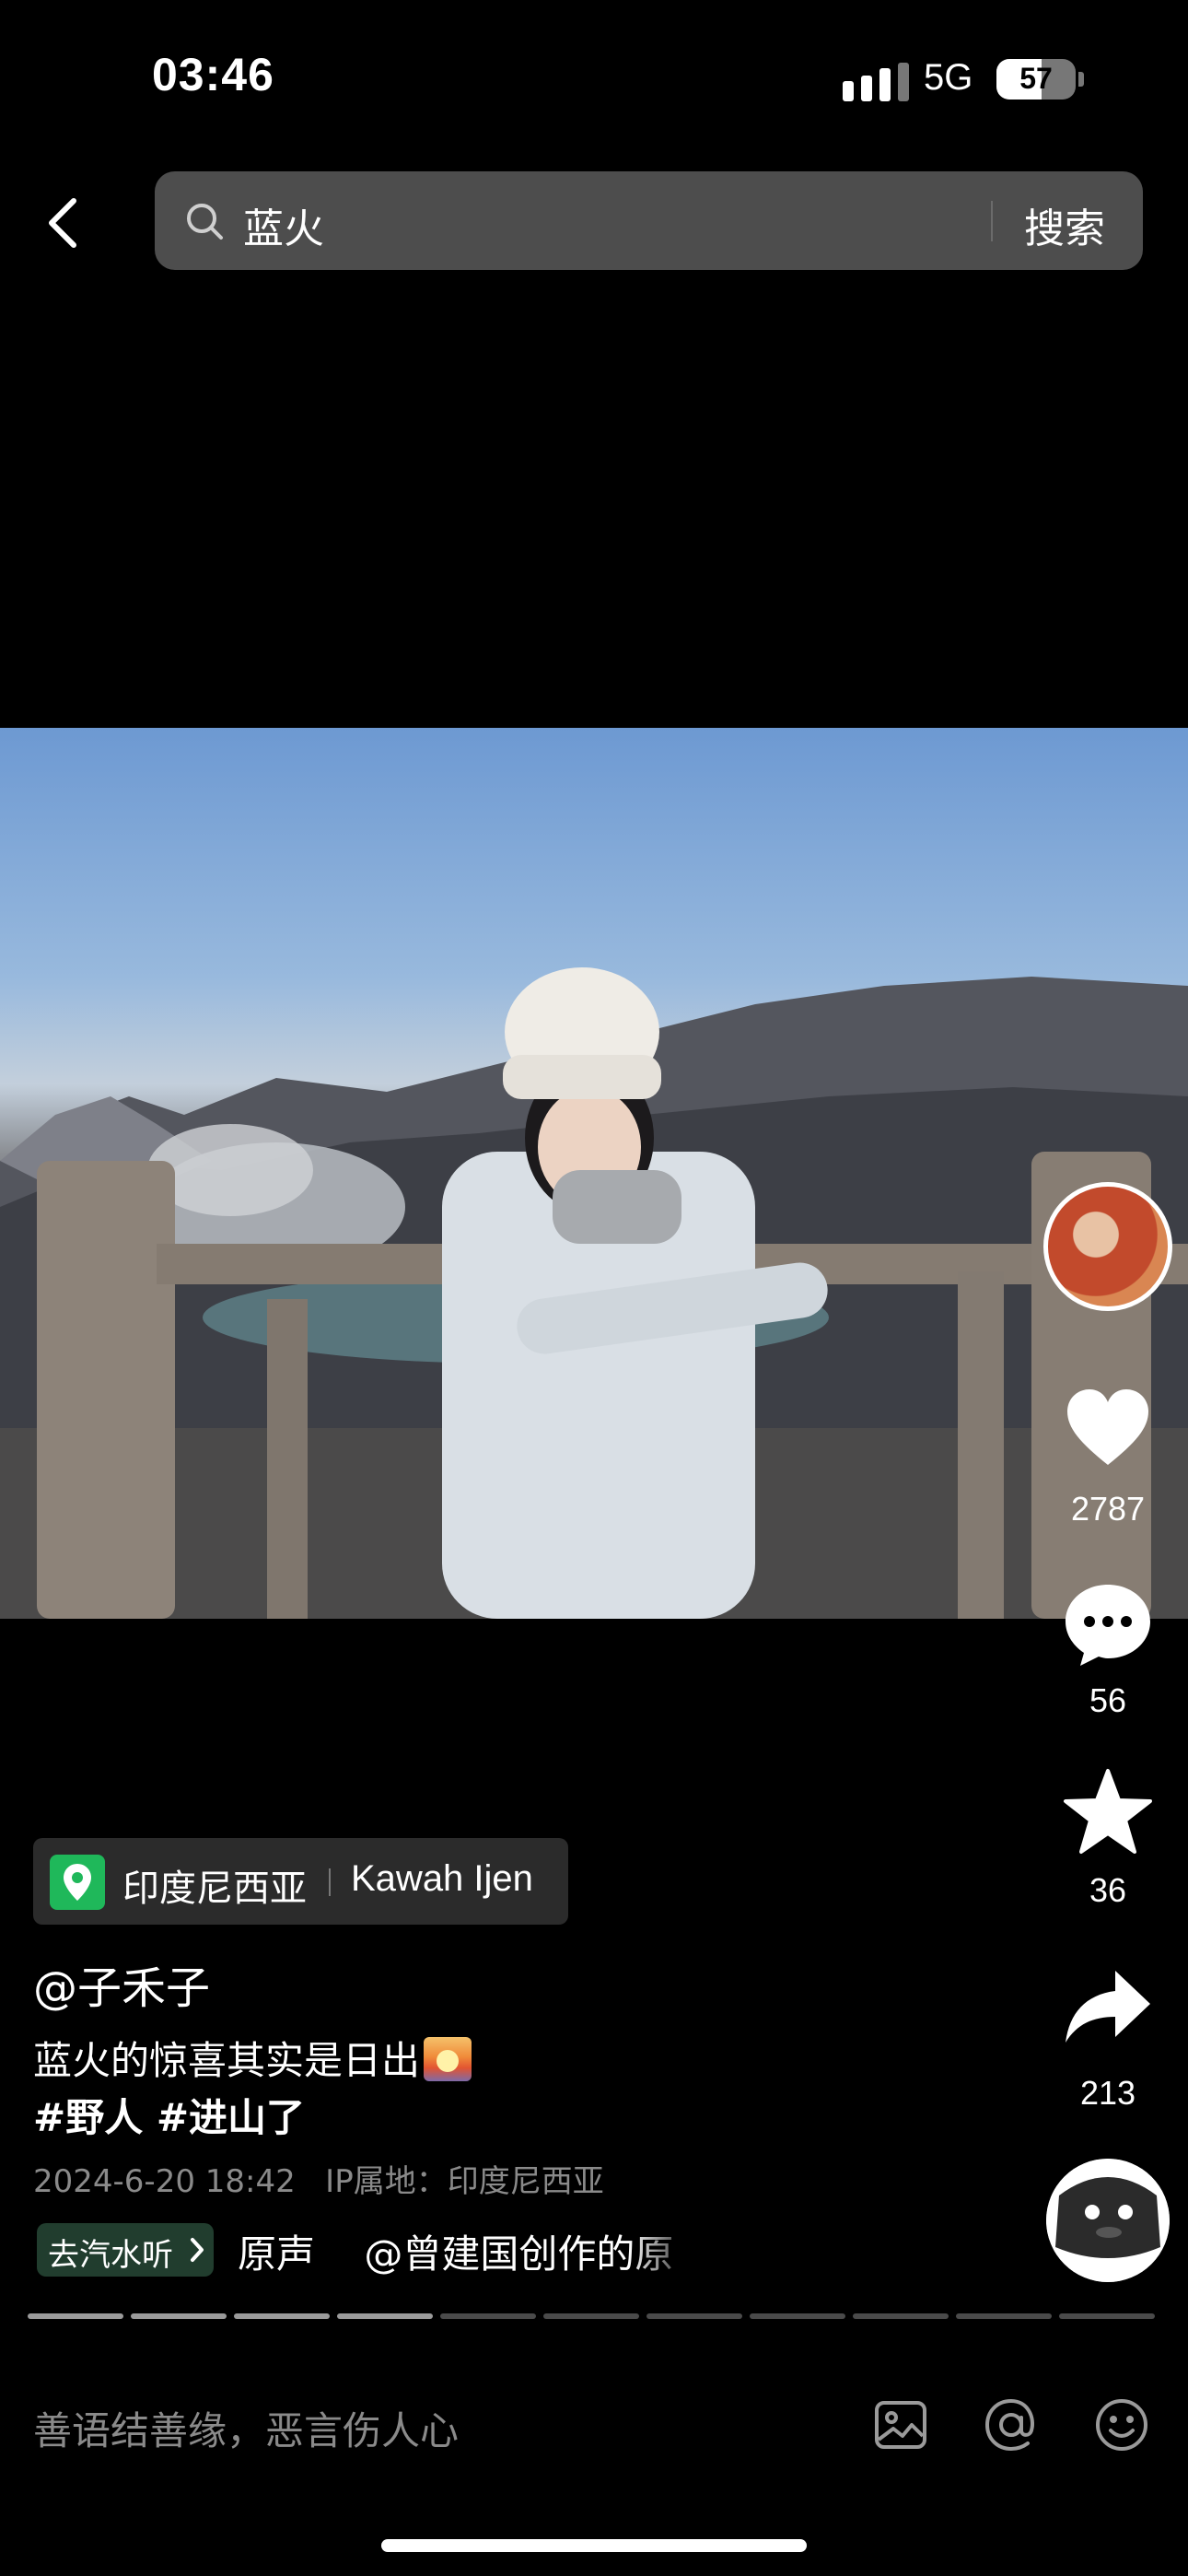 The height and width of the screenshot is (2576, 1188). What do you see at coordinates (594, 2545) in the screenshot?
I see `home-indicator` at bounding box center [594, 2545].